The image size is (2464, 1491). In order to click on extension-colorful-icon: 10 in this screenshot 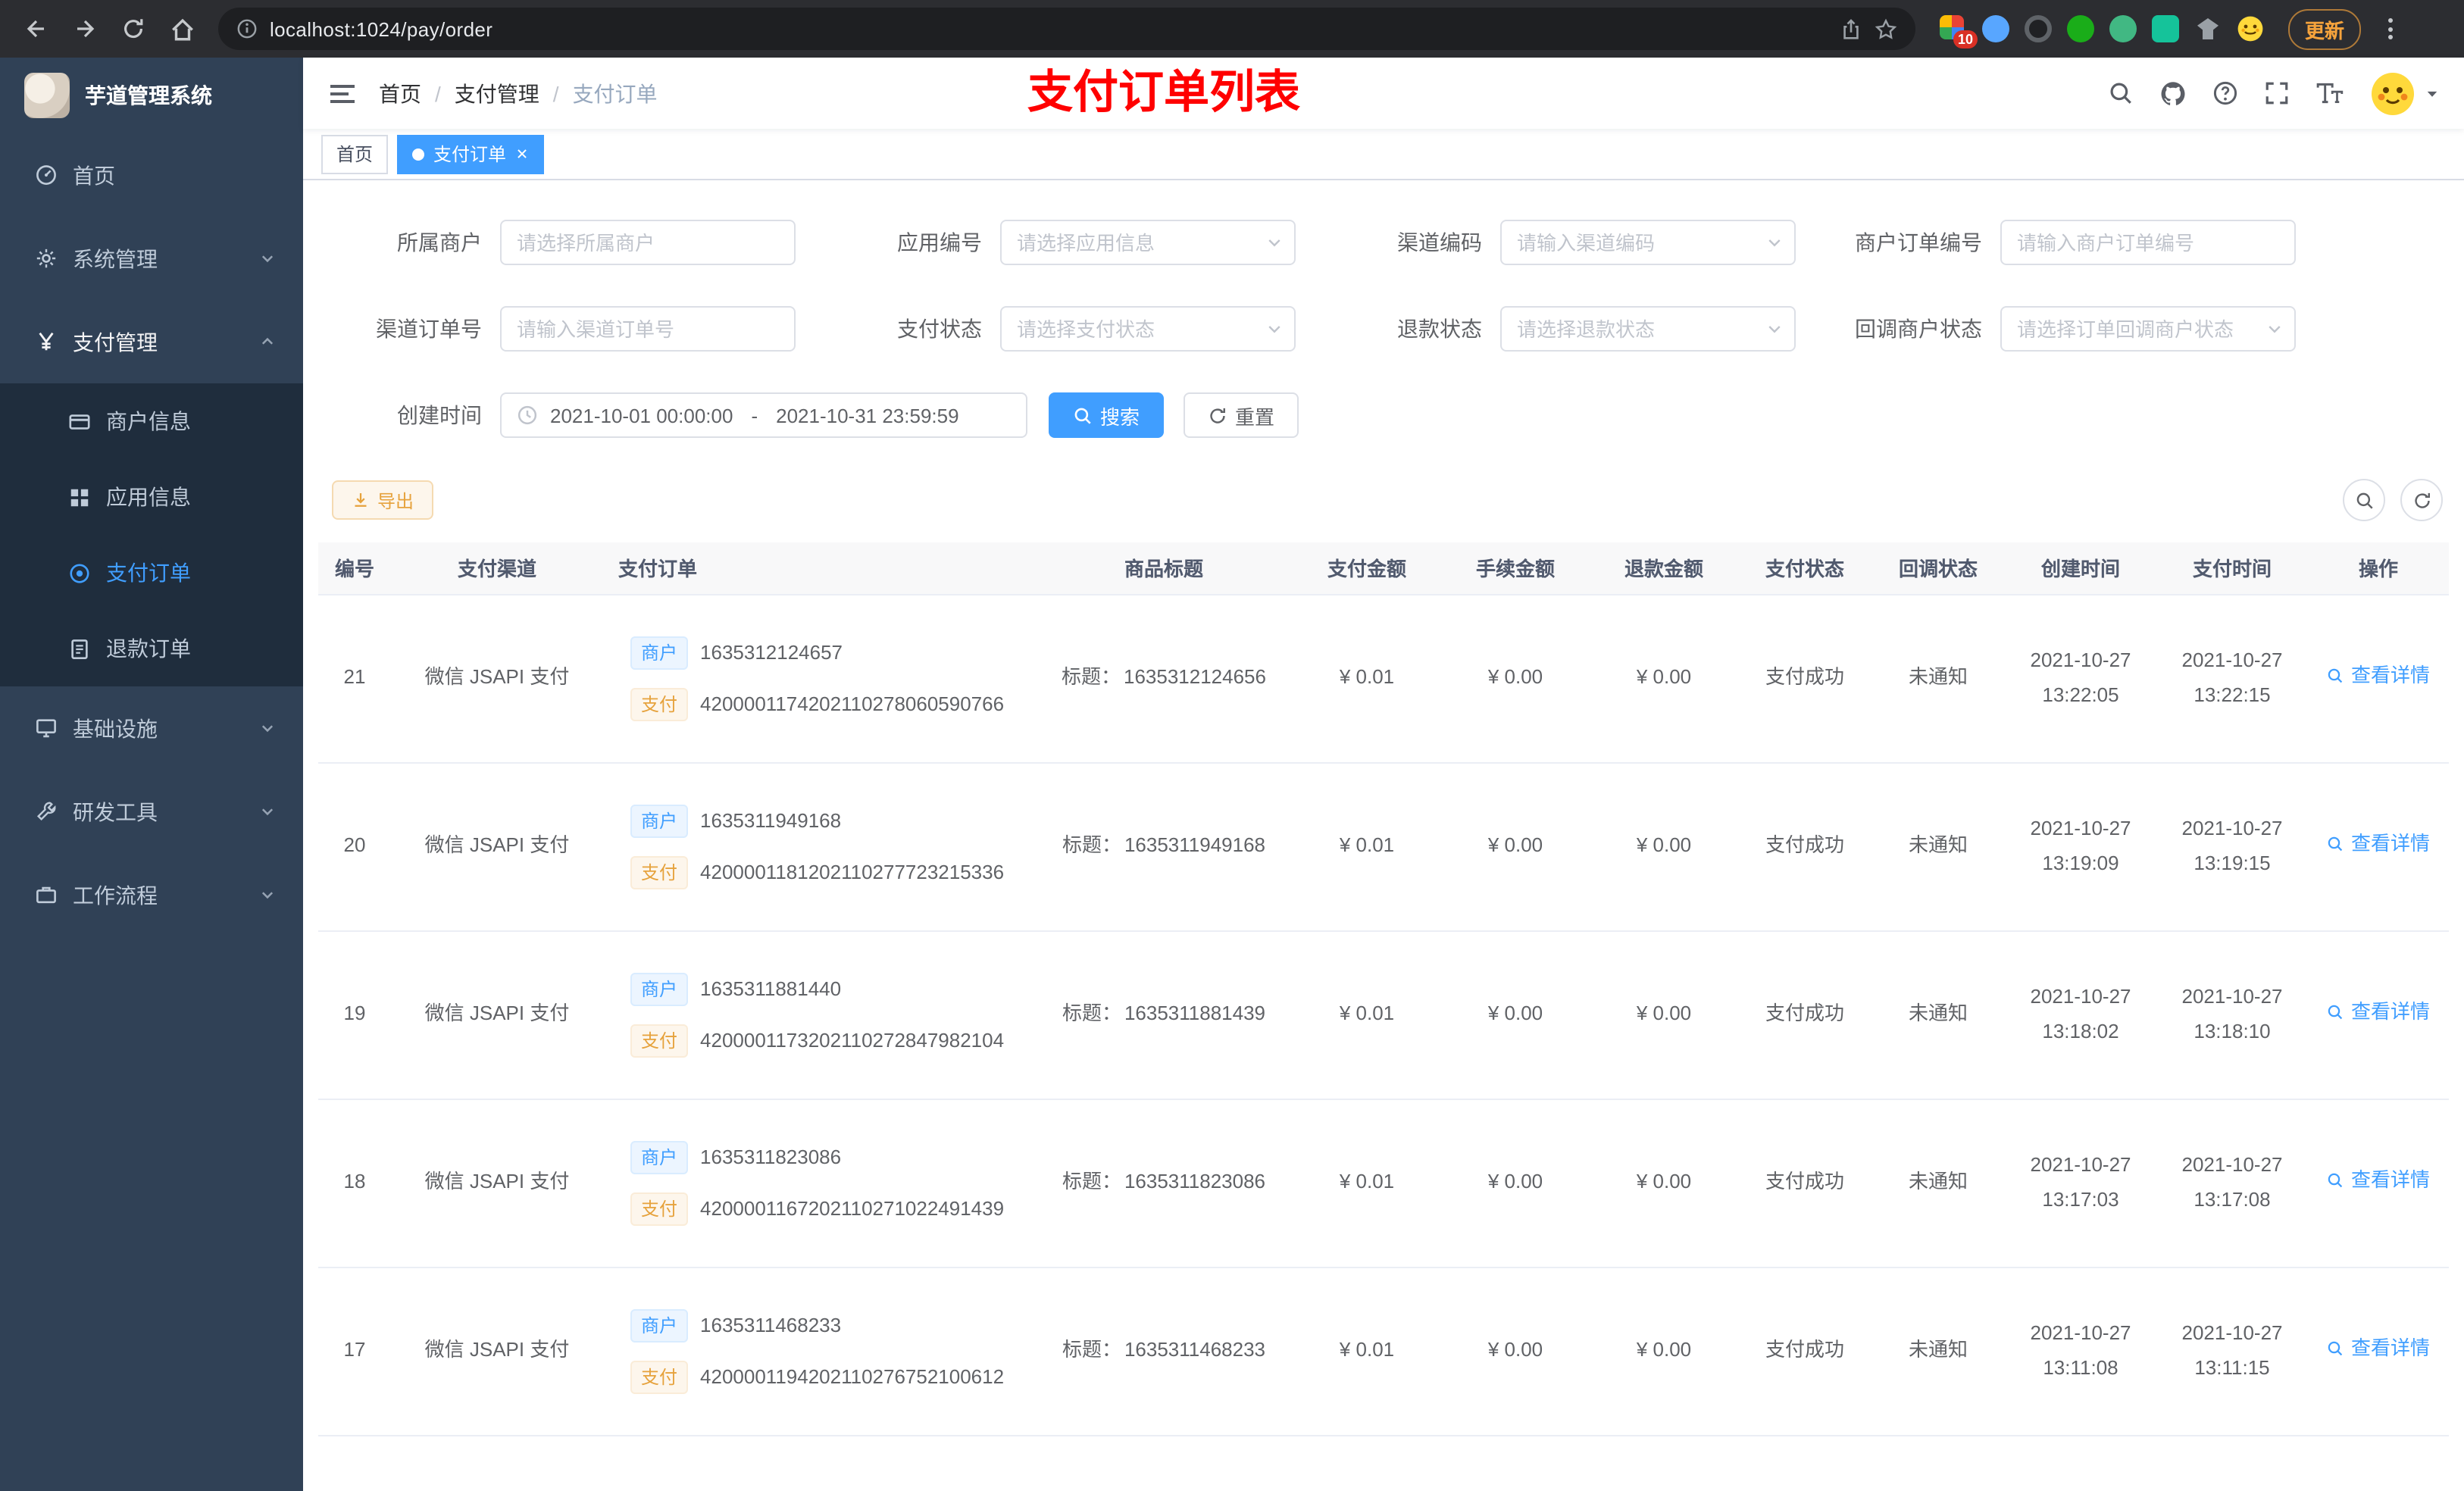, I will do `click(1959, 31)`.